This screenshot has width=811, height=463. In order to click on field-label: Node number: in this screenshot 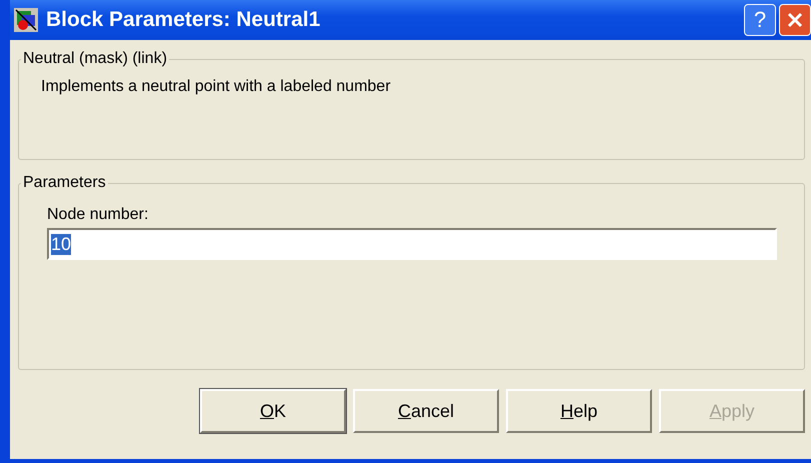, I will do `click(98, 215)`.